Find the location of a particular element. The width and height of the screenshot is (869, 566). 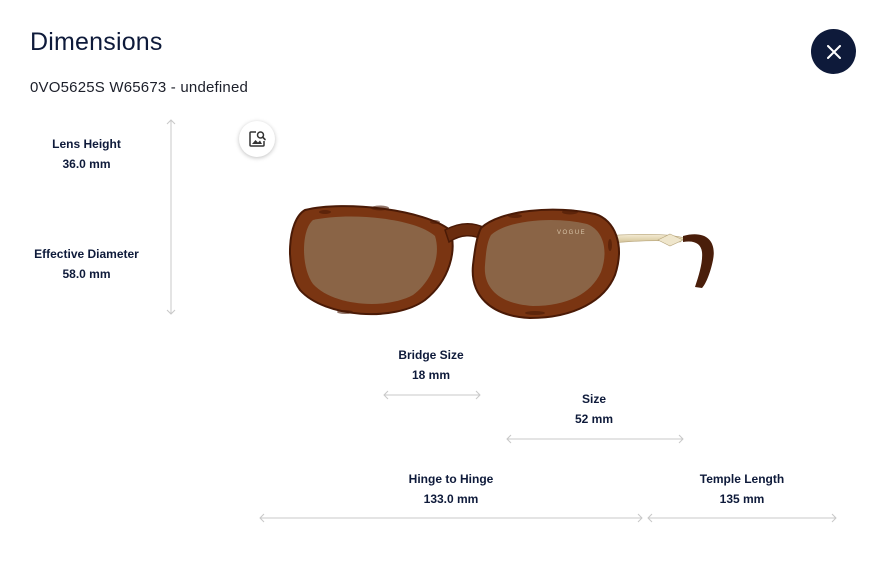

temple-length-measure: Temple Length 135 mm is located at coordinates (742, 489).